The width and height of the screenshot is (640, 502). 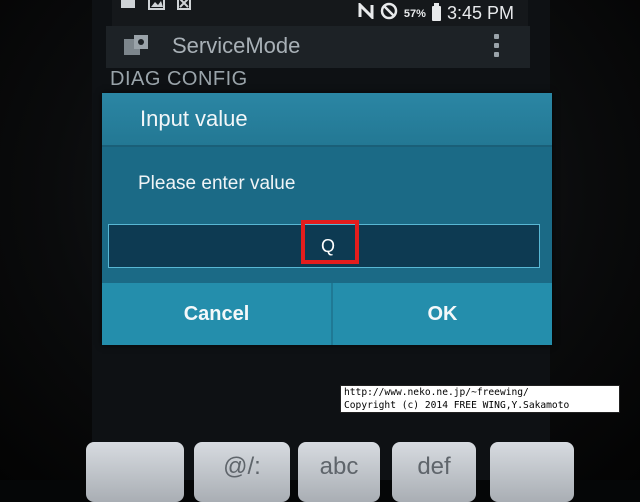 I want to click on clock: 3:45 PM, so click(x=480, y=13).